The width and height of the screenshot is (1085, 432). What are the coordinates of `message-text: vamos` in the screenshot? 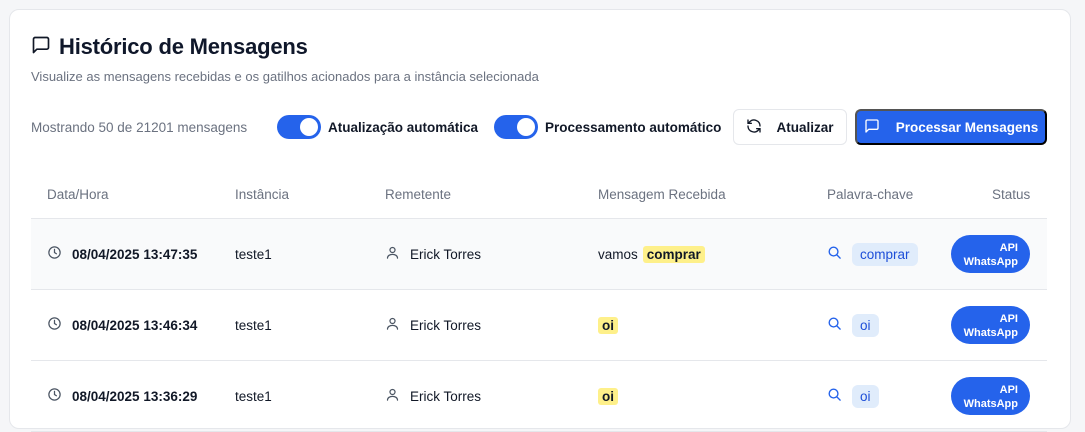 It's located at (618, 254).